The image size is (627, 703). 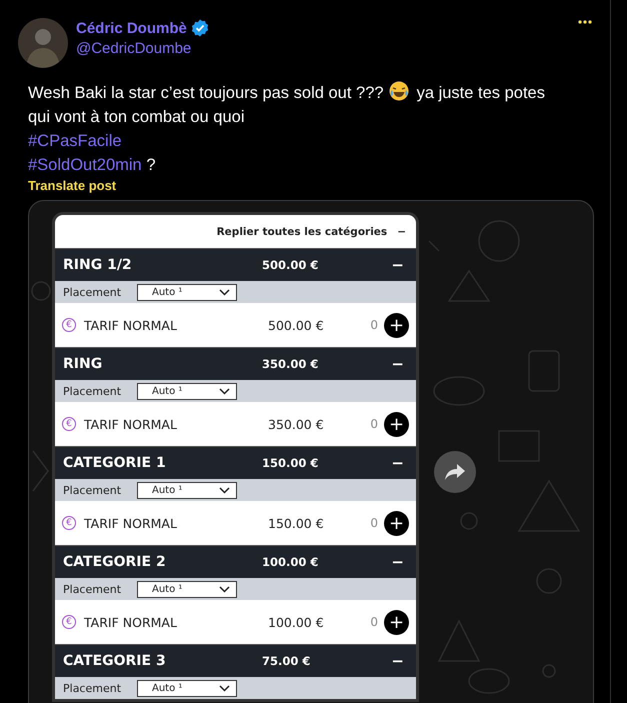 What do you see at coordinates (85, 165) in the screenshot?
I see `hashtag-link: #SoldOut20min` at bounding box center [85, 165].